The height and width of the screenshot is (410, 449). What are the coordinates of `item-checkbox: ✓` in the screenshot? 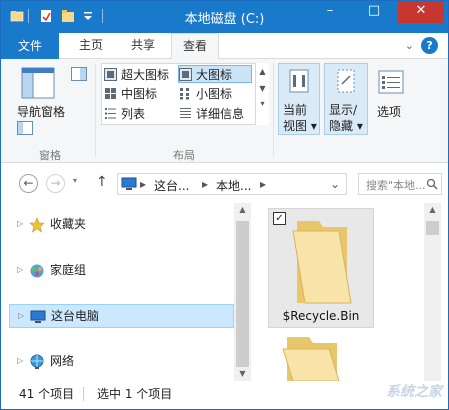 It's located at (279, 218).